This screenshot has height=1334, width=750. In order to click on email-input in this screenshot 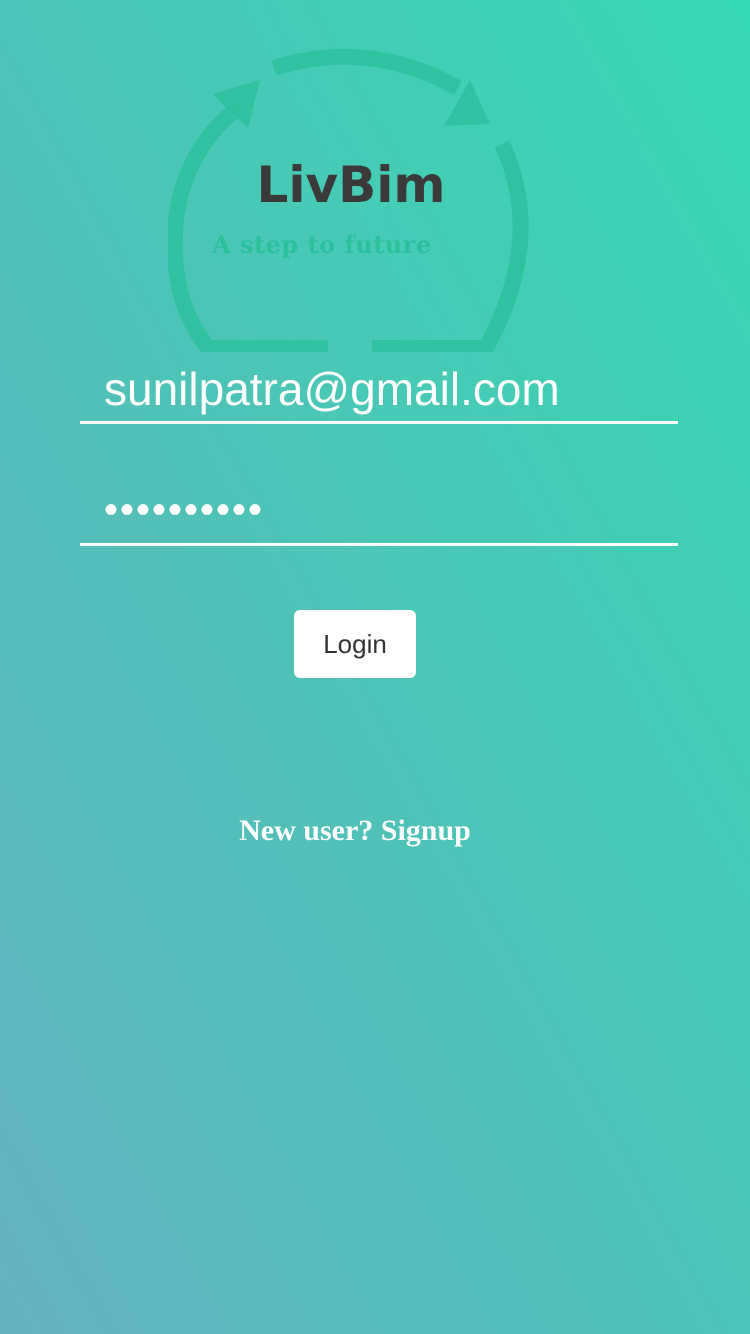, I will do `click(379, 388)`.